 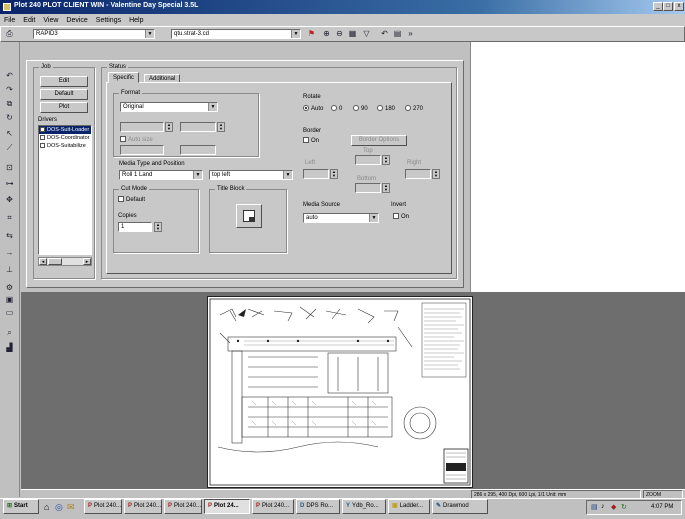 I want to click on taskbar-item-drawmod: ✎ Drawmod, so click(x=460, y=506).